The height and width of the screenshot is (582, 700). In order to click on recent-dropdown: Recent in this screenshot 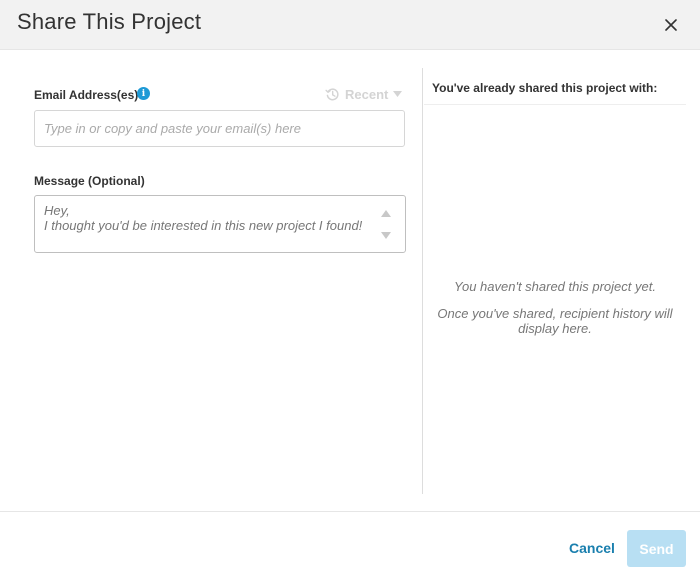, I will do `click(364, 94)`.